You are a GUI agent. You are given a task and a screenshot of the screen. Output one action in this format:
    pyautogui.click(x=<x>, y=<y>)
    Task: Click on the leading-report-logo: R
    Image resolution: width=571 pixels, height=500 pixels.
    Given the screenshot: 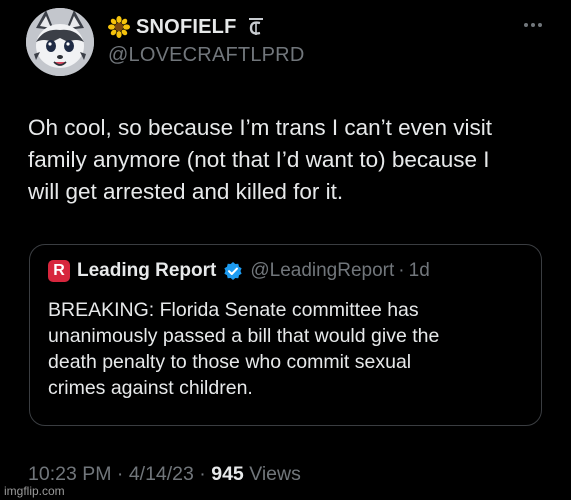 What is the action you would take?
    pyautogui.click(x=59, y=271)
    